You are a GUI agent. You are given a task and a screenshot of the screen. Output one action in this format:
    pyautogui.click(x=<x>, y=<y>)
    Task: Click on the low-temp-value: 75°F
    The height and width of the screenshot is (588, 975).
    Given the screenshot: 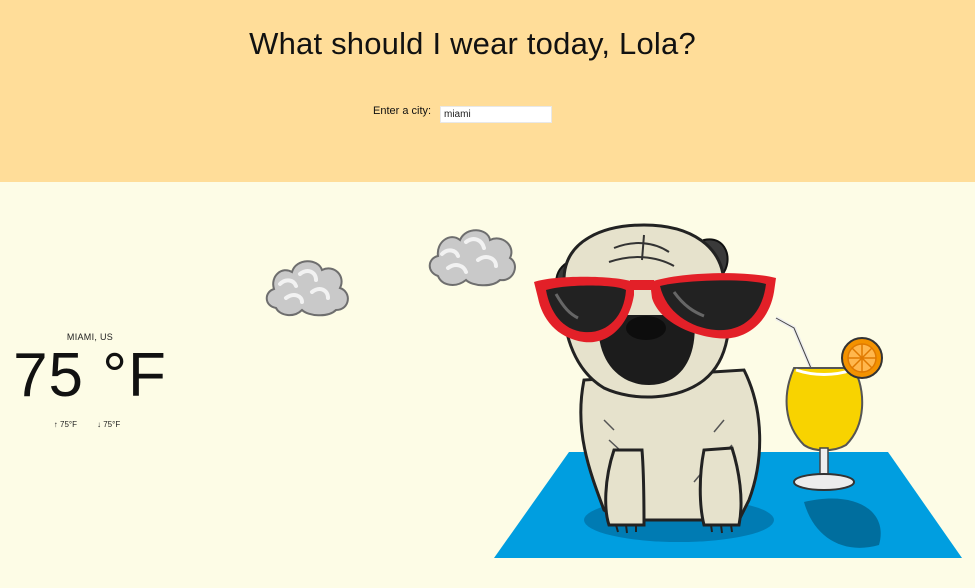 What is the action you would take?
    pyautogui.click(x=112, y=424)
    